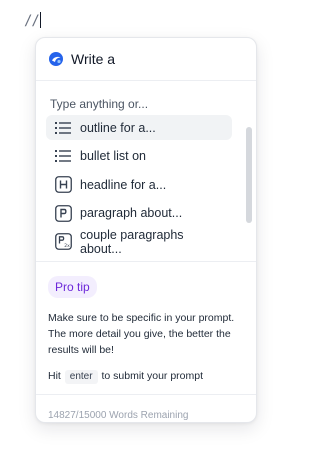 This screenshot has width=320, height=450. What do you see at coordinates (63, 242) in the screenshot?
I see `p2x-letter-icon: 2x` at bounding box center [63, 242].